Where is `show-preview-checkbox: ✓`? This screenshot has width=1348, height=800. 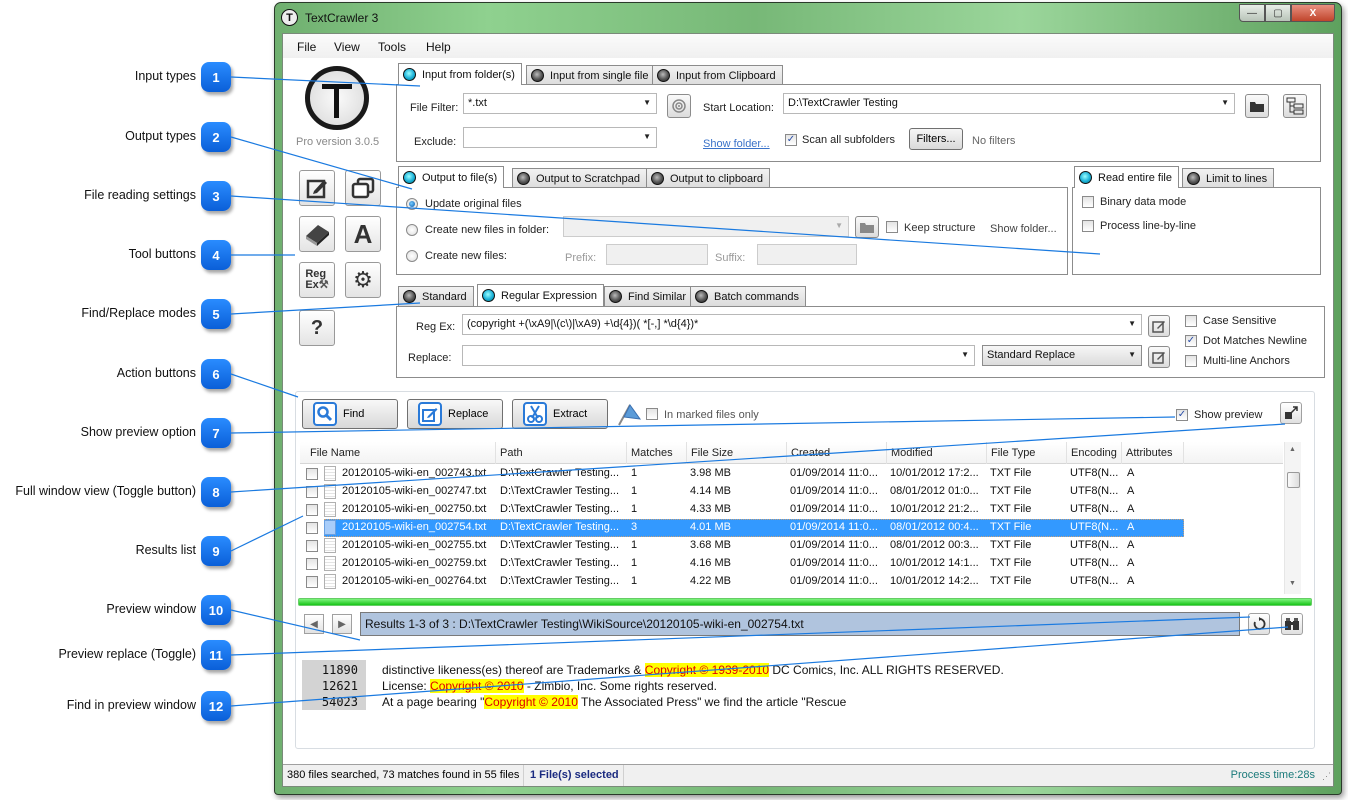
show-preview-checkbox: ✓ is located at coordinates (1182, 415).